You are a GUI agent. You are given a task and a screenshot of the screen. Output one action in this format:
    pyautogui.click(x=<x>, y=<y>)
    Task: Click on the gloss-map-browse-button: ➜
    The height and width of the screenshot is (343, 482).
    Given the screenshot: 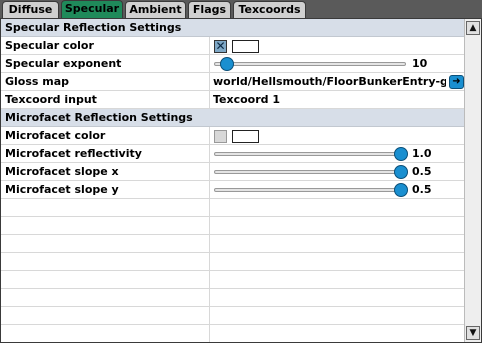 What is the action you would take?
    pyautogui.click(x=456, y=82)
    